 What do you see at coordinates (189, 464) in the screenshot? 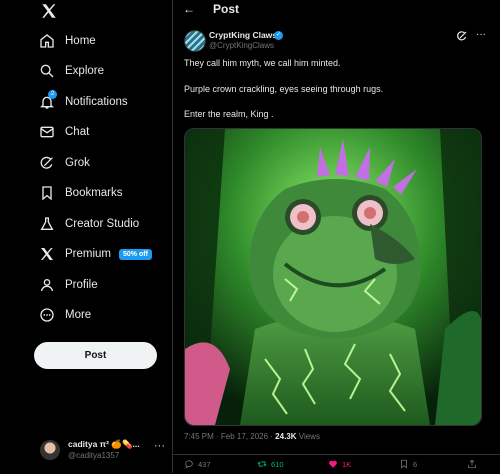
I see `reply-icon` at bounding box center [189, 464].